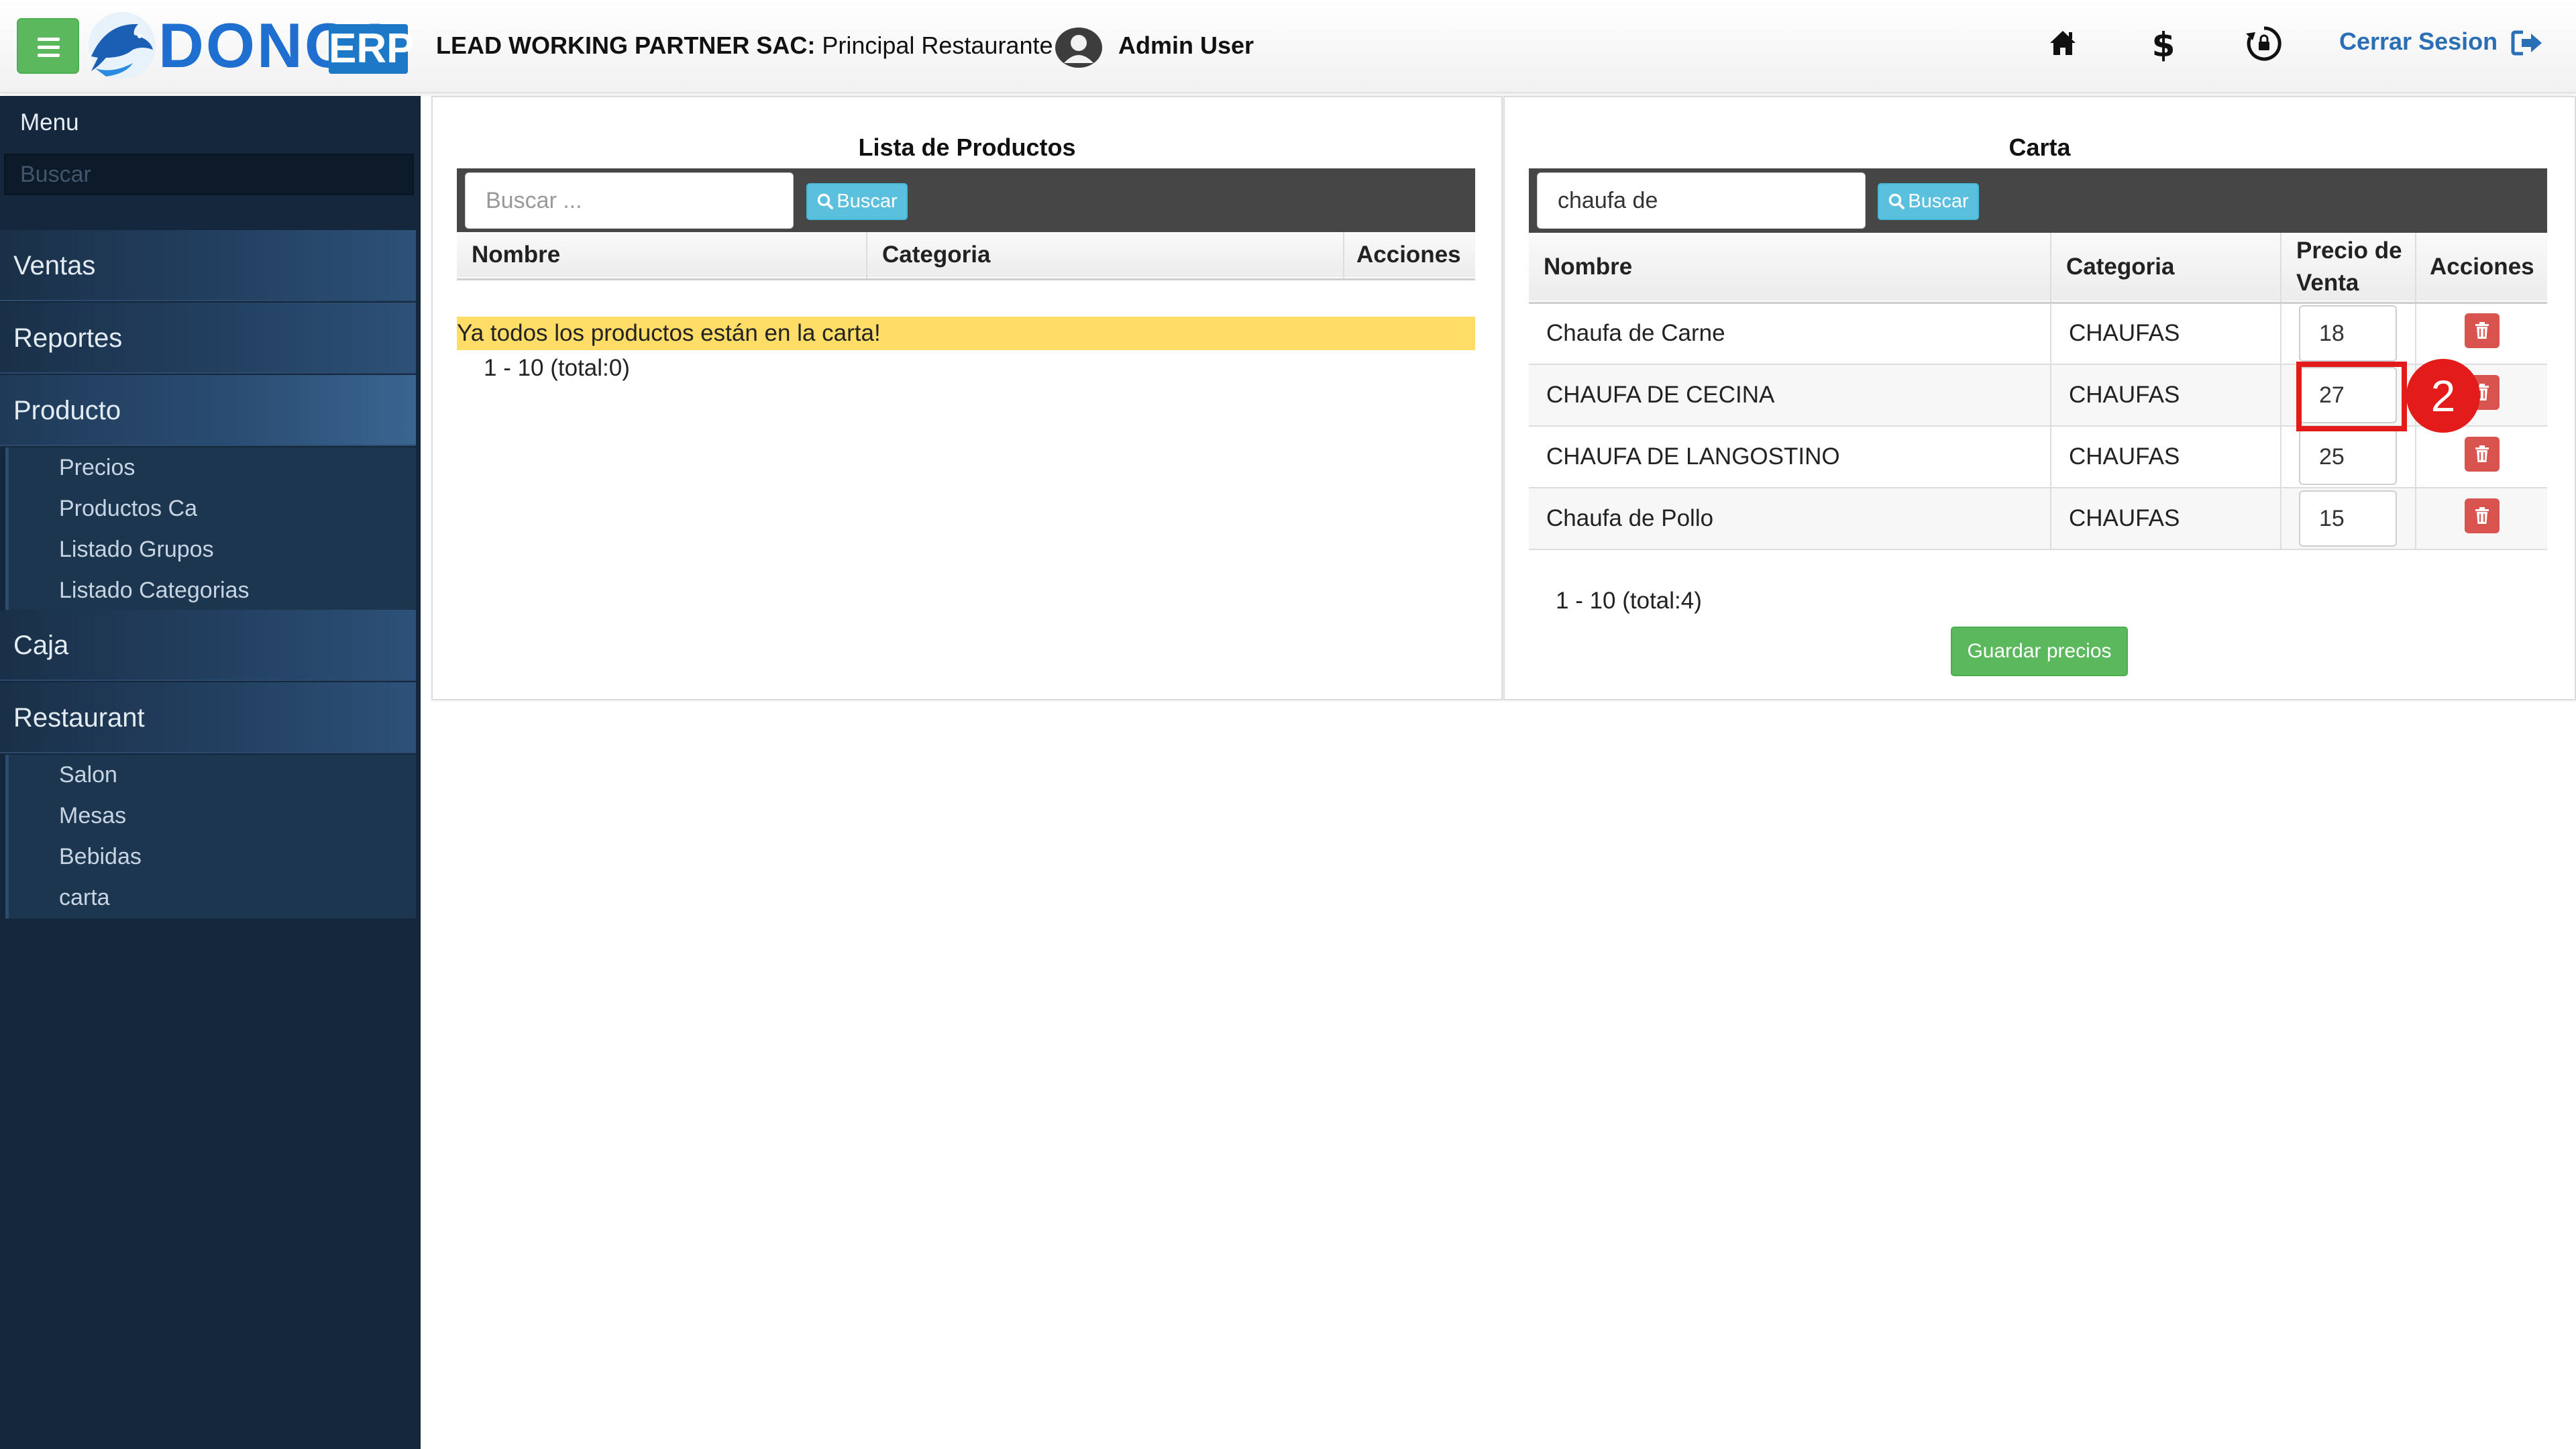 The height and width of the screenshot is (1449, 2576). What do you see at coordinates (208, 645) in the screenshot?
I see `sidebar-item-caja: Caja` at bounding box center [208, 645].